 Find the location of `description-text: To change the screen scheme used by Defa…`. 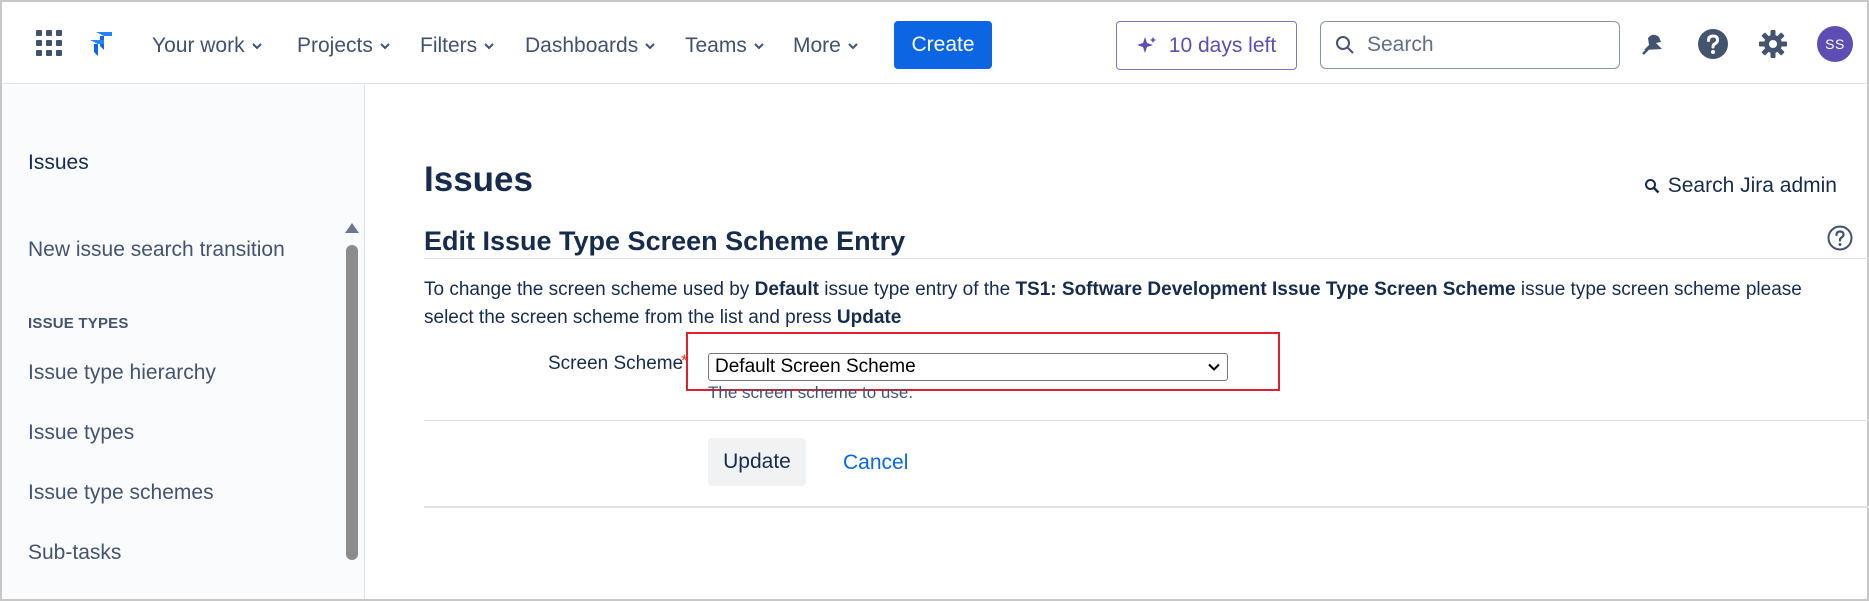

description-text: To change the screen scheme used by Defa… is located at coordinates (1134, 304).